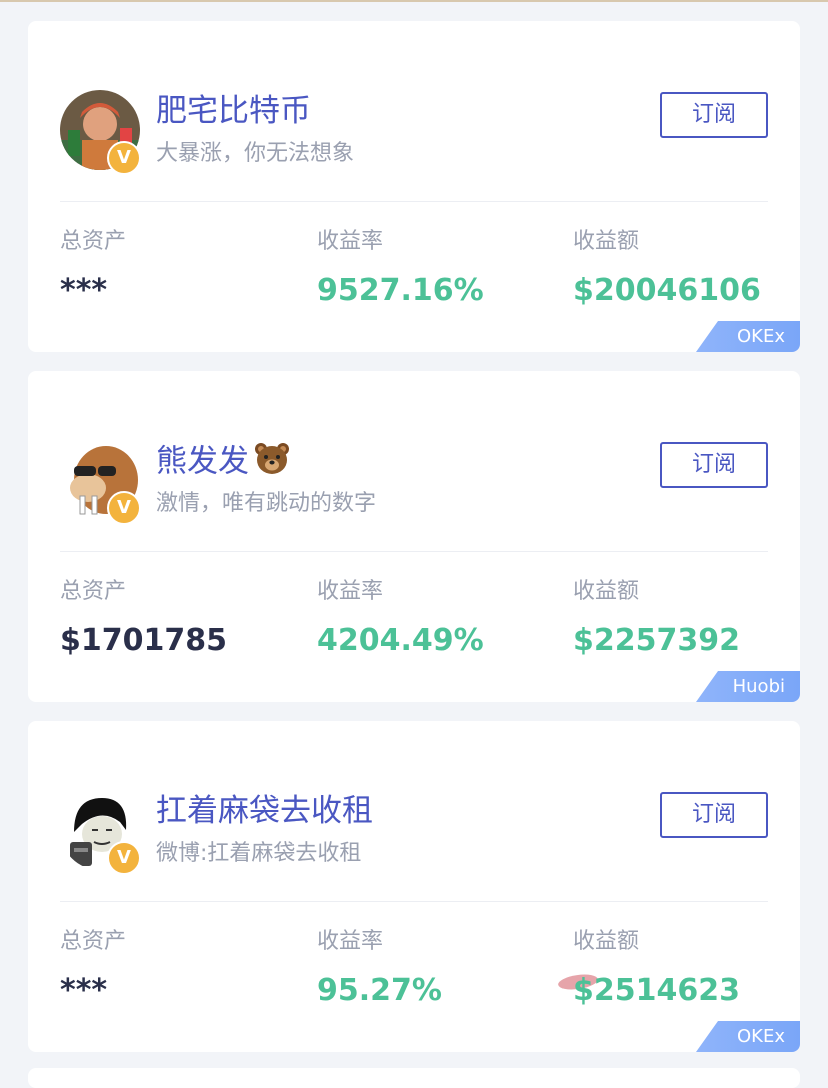  I want to click on trader-motto: 激情，唯有跳动的数字, so click(266, 503).